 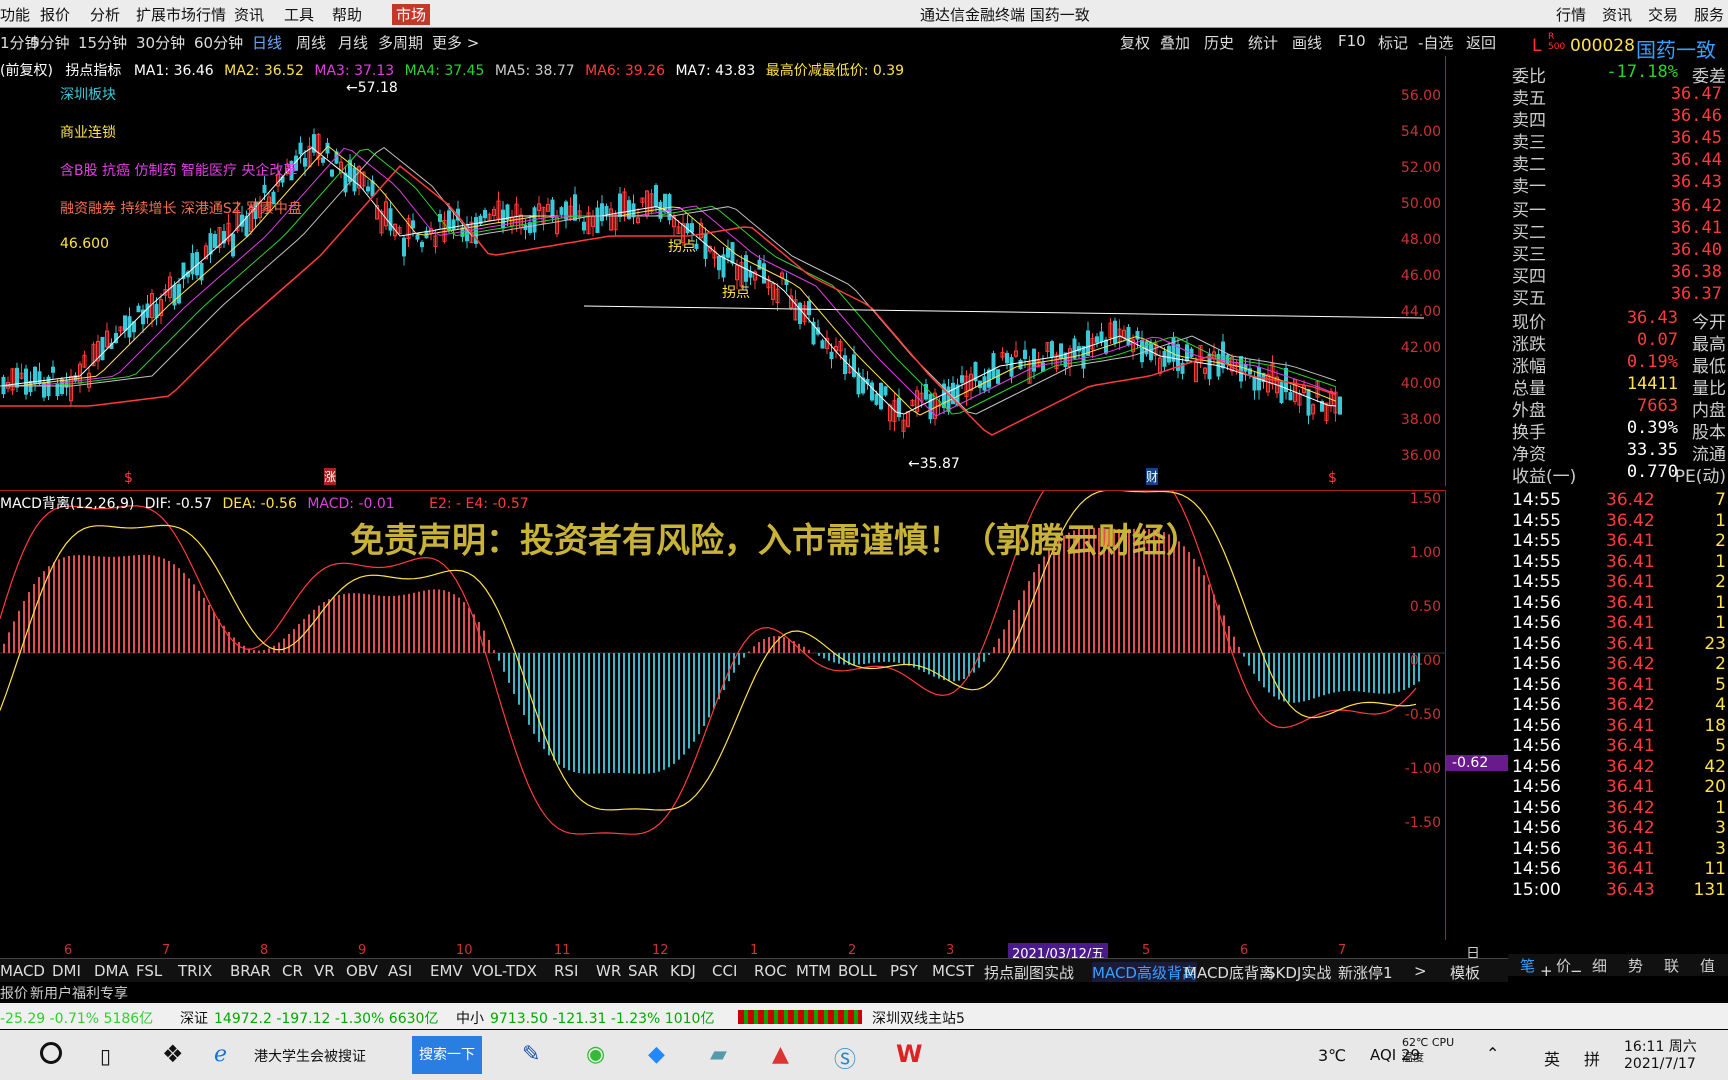 I want to click on period-more: 更多 >, so click(x=455, y=42).